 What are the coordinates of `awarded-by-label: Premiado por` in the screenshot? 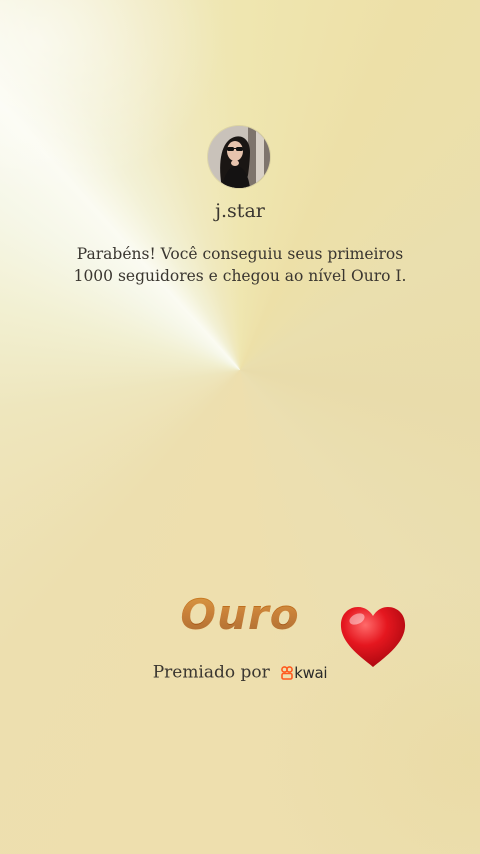 It's located at (211, 672).